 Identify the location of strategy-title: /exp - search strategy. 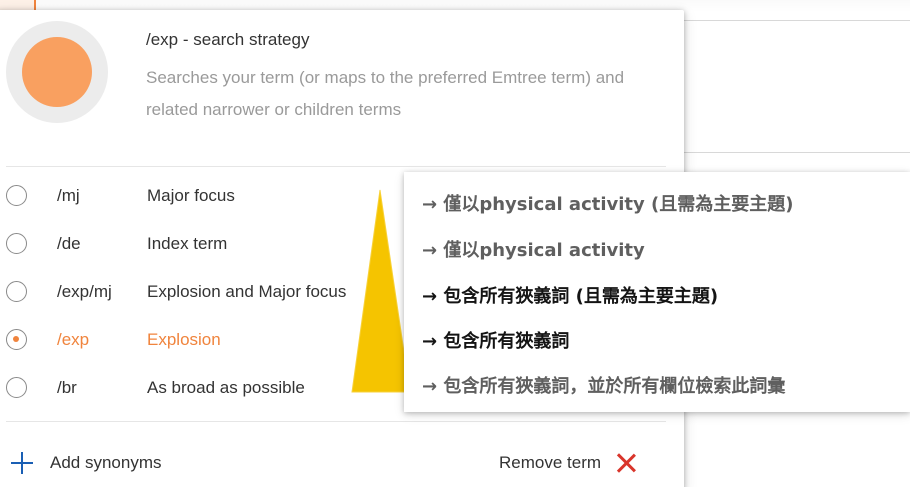
(228, 39).